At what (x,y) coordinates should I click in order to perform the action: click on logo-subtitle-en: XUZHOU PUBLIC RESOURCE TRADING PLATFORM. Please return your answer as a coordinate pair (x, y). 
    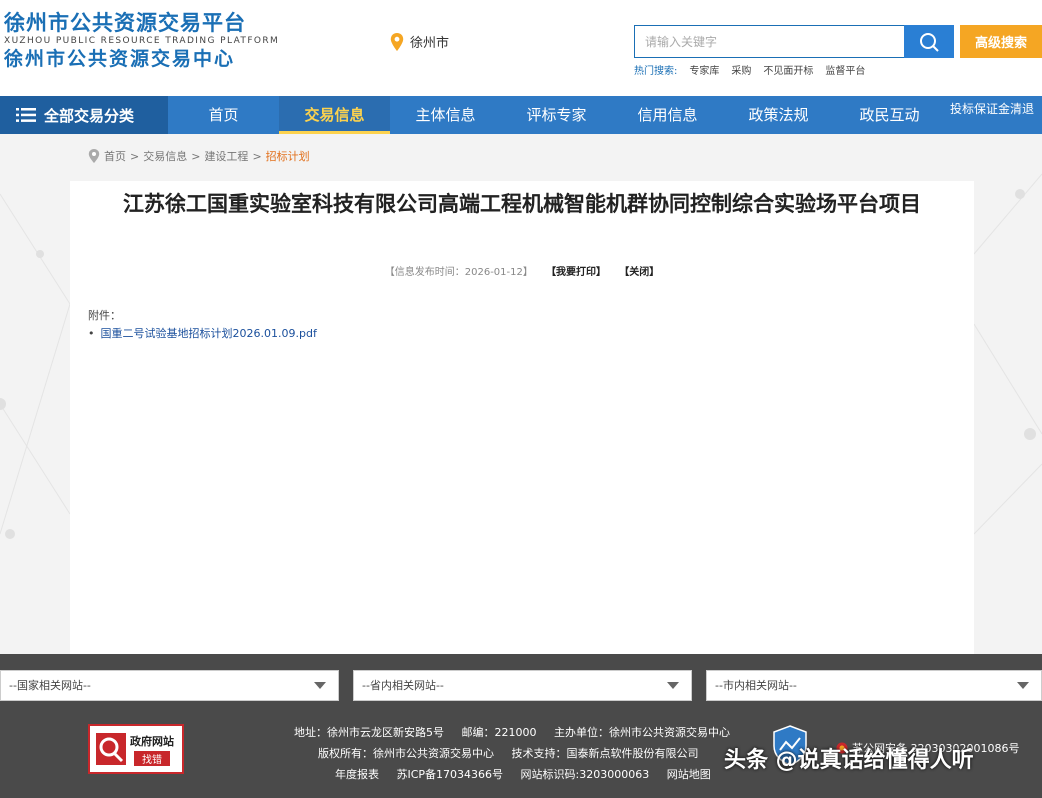
    Looking at the image, I should click on (142, 41).